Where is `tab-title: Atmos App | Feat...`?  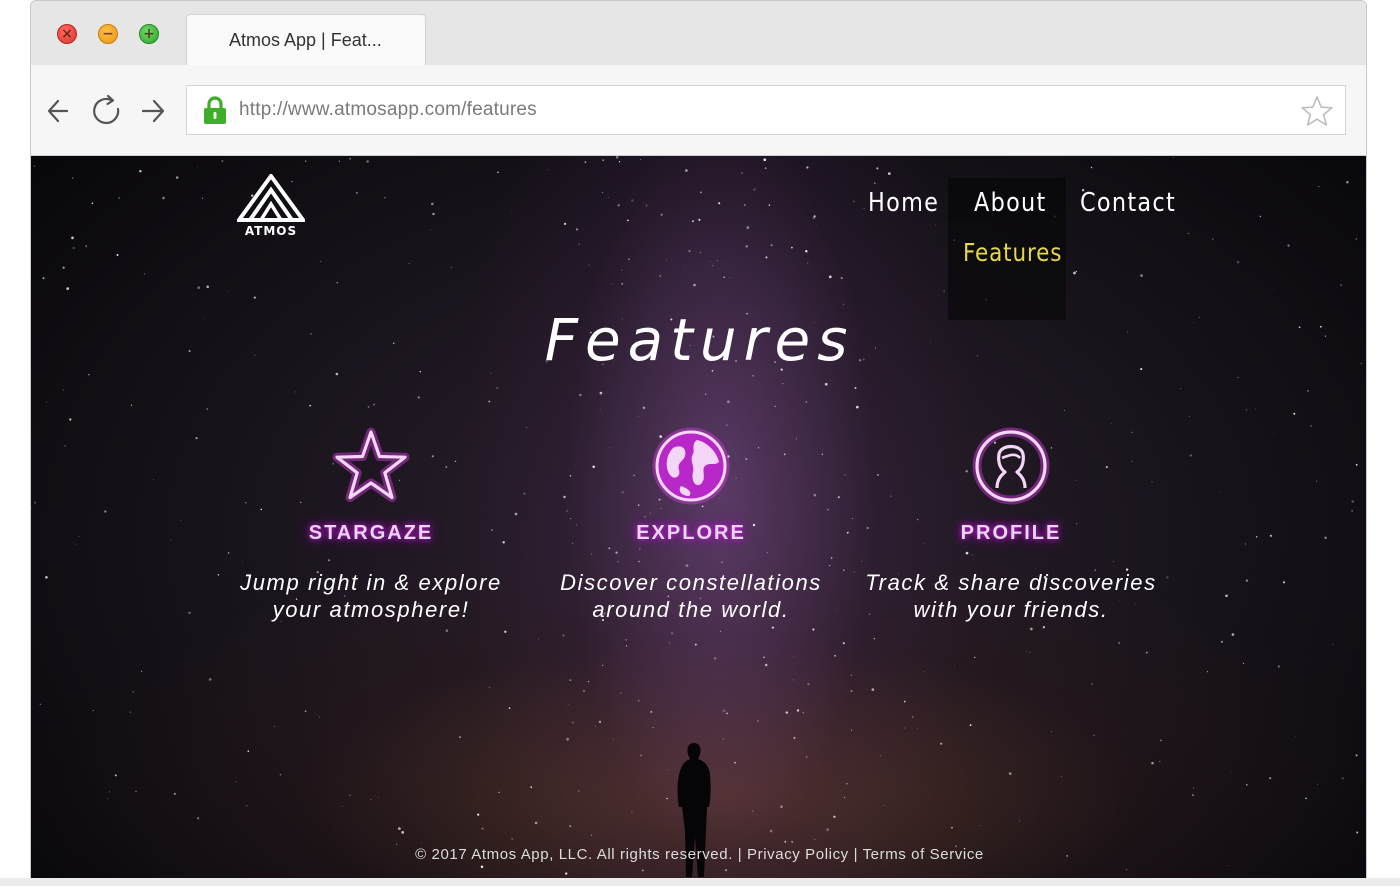
tab-title: Atmos App | Feat... is located at coordinates (305, 40).